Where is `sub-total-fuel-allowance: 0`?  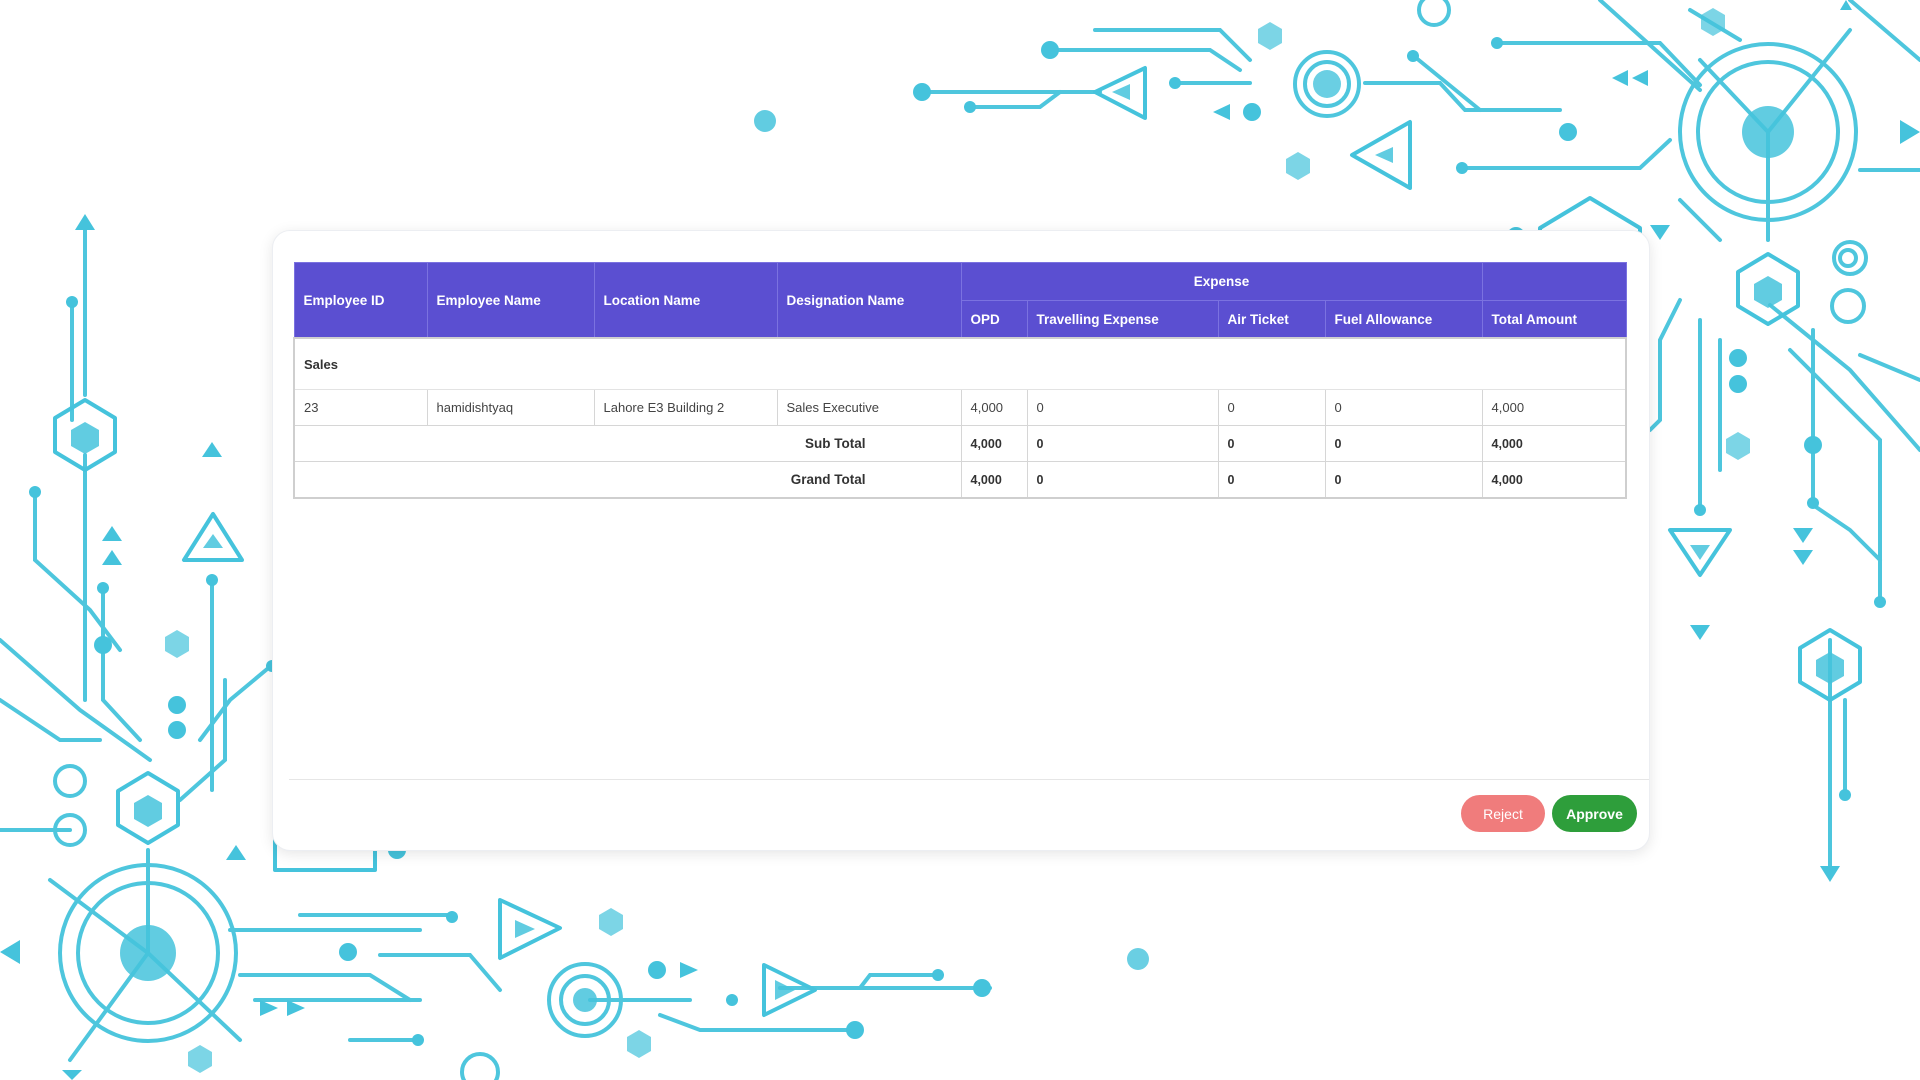
sub-total-fuel-allowance: 0 is located at coordinates (1403, 443).